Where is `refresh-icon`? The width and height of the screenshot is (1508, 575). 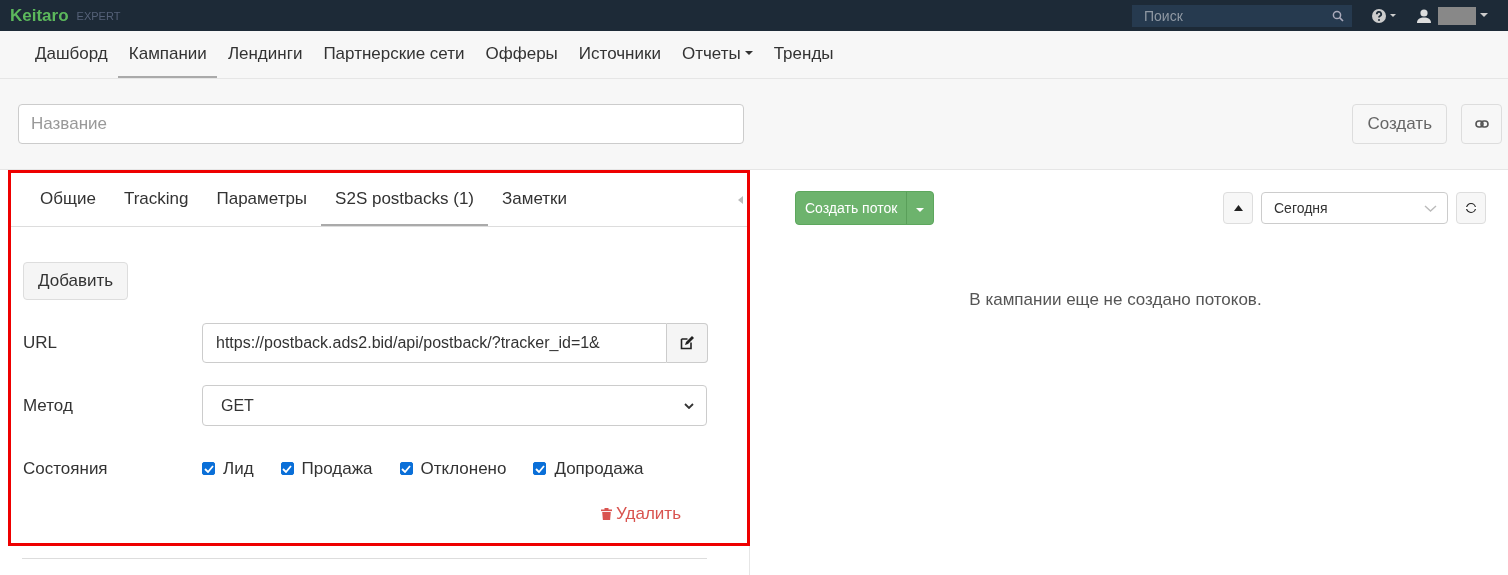 refresh-icon is located at coordinates (1471, 208).